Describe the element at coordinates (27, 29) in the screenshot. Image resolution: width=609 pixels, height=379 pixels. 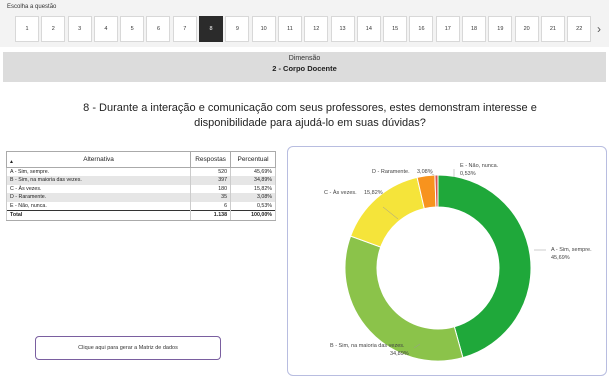
I see `question-button-1: 1` at that location.